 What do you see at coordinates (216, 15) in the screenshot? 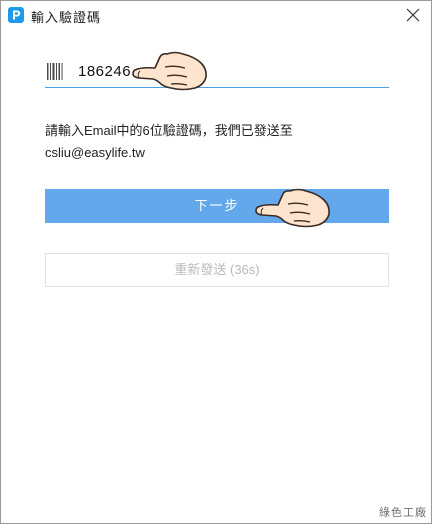
I see `title-bar: 輸入驗證碼` at bounding box center [216, 15].